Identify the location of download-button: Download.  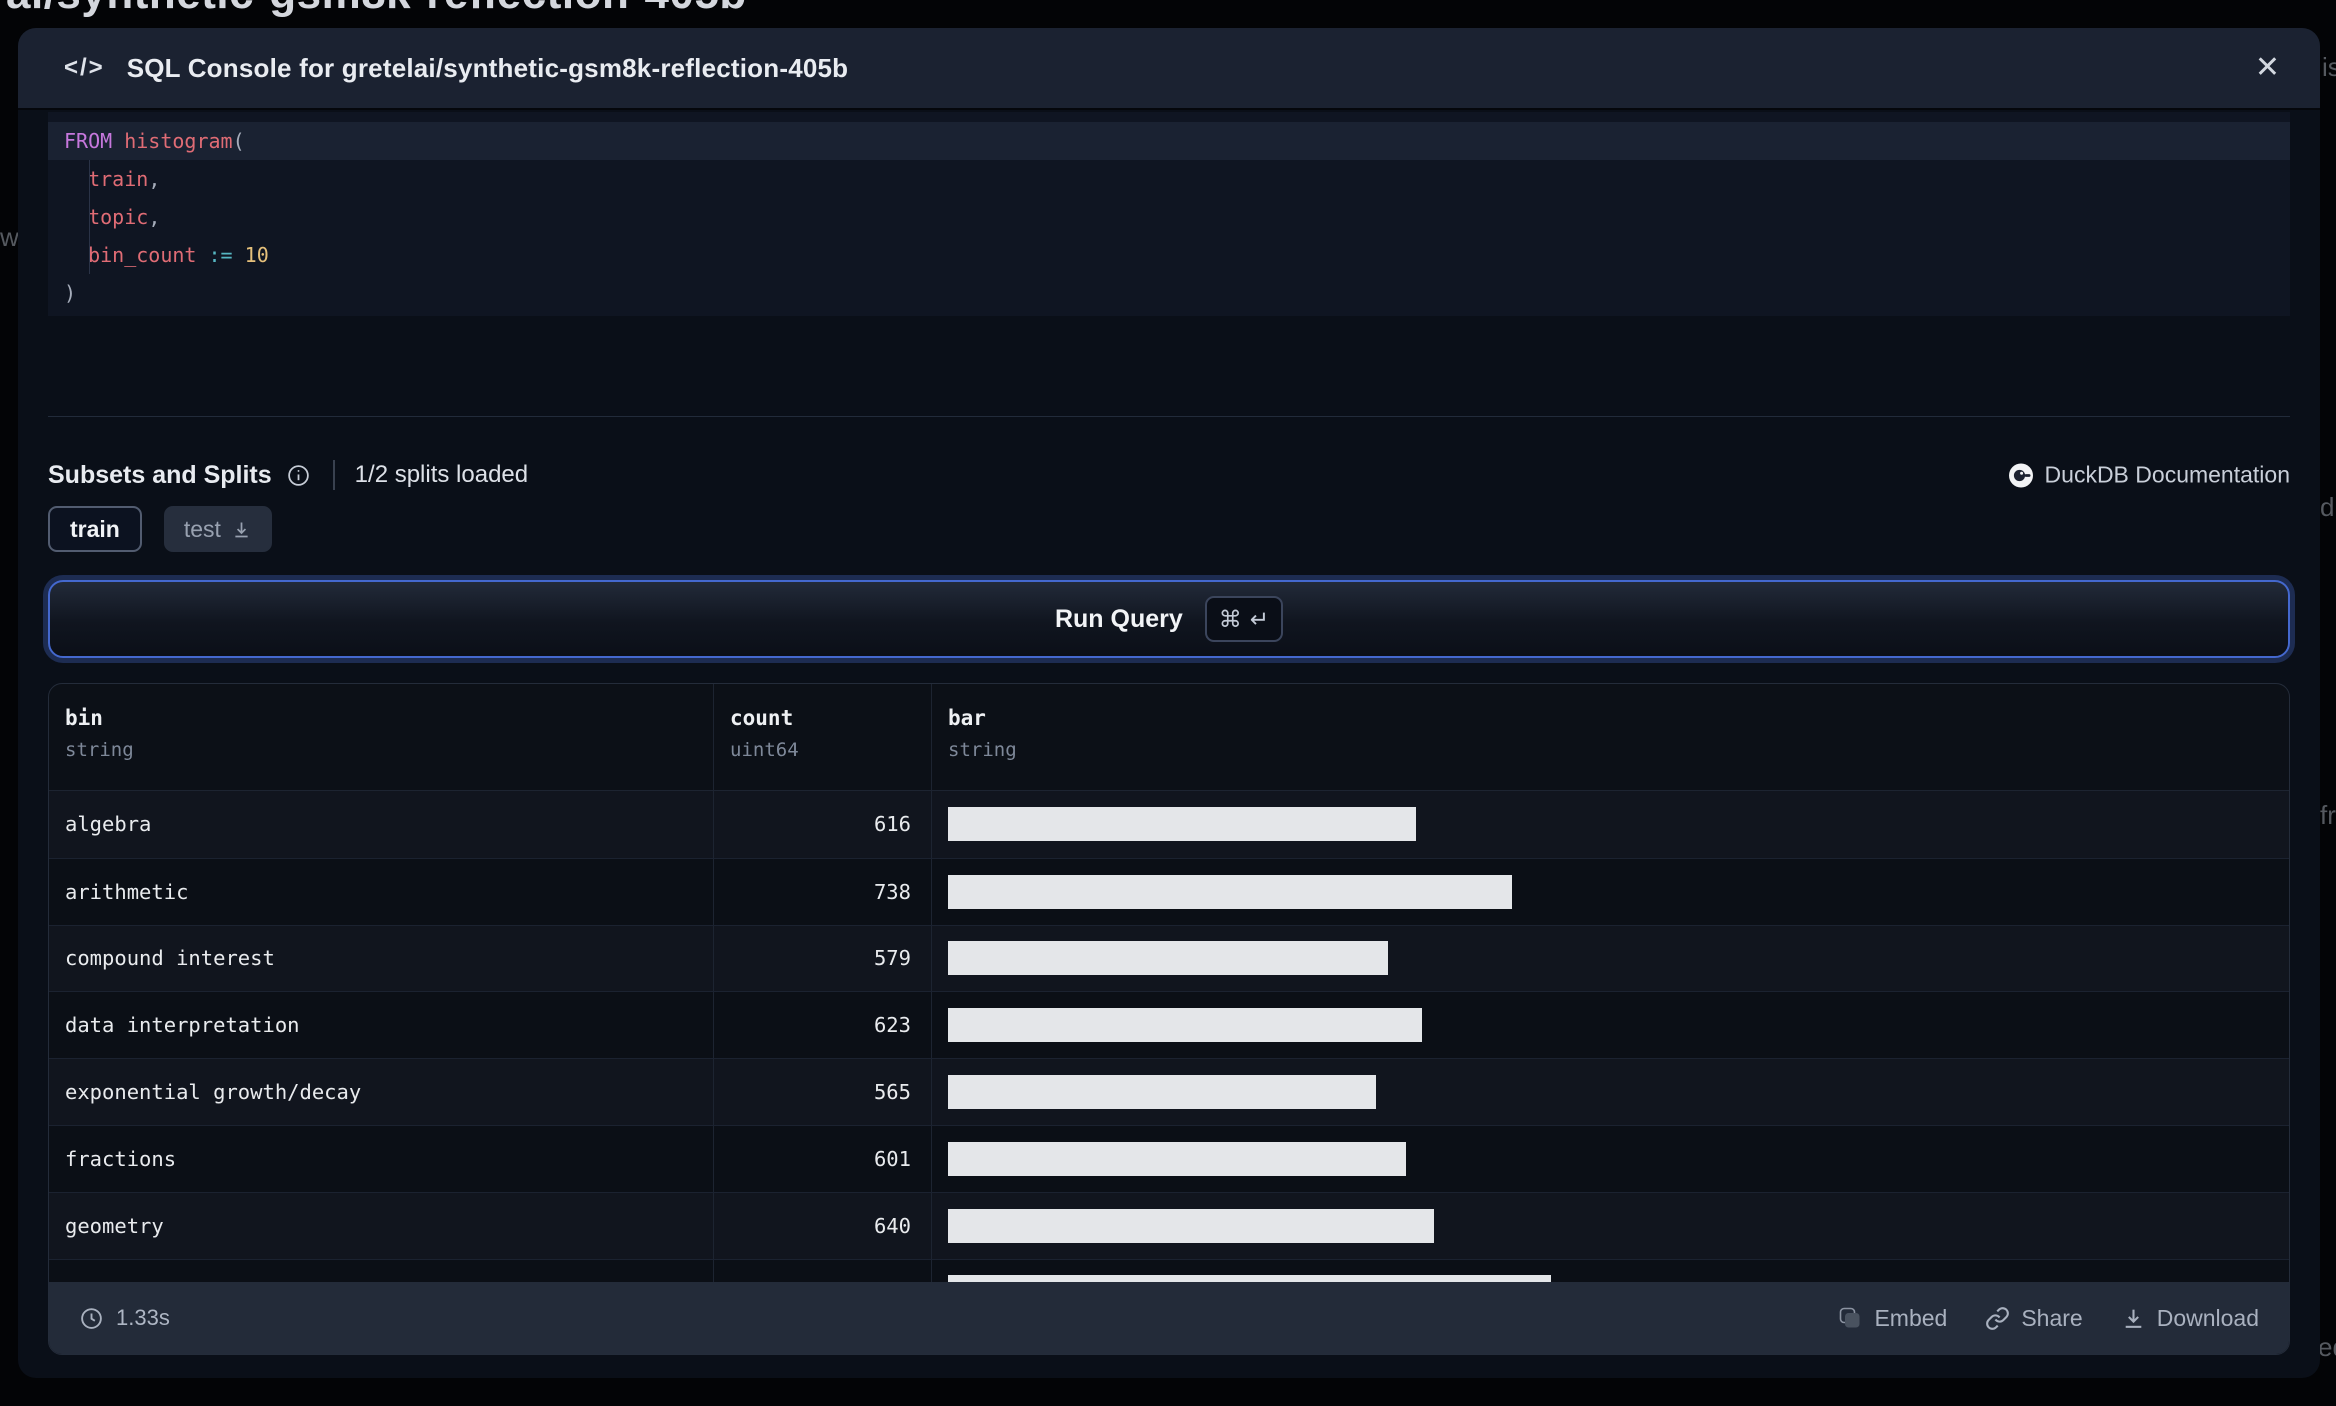
(2190, 1318).